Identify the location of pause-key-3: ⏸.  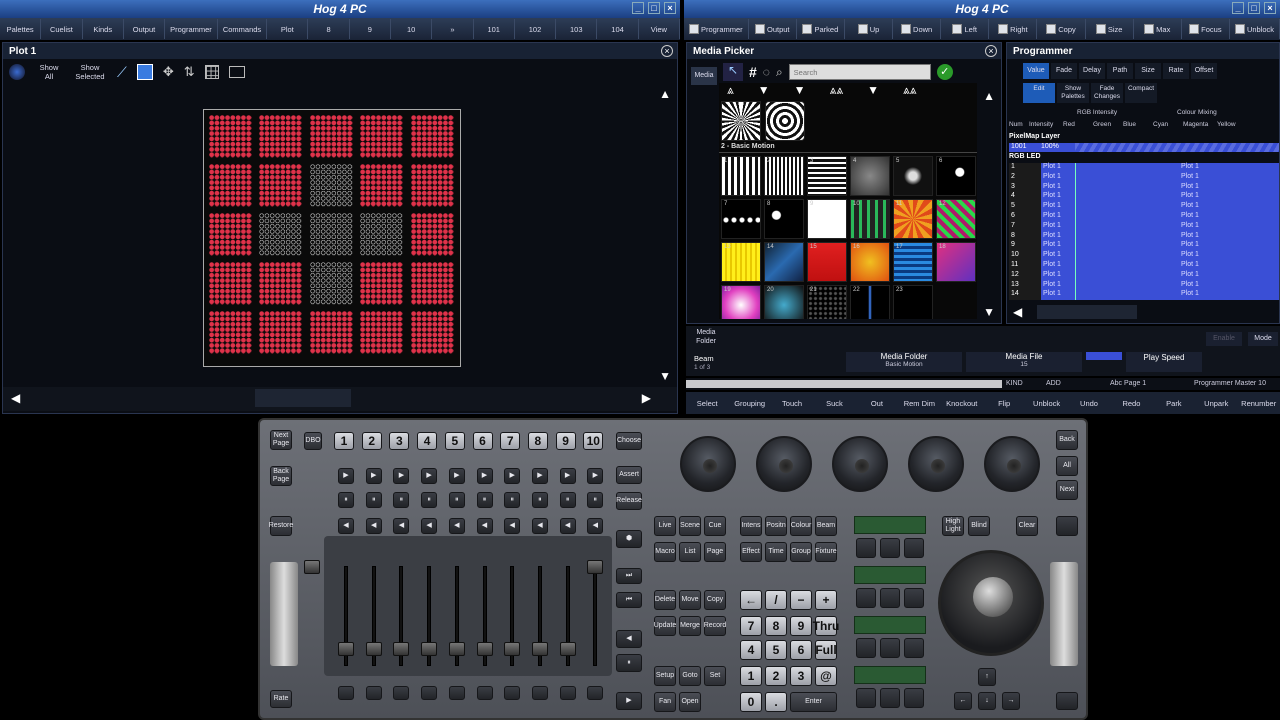
(401, 500).